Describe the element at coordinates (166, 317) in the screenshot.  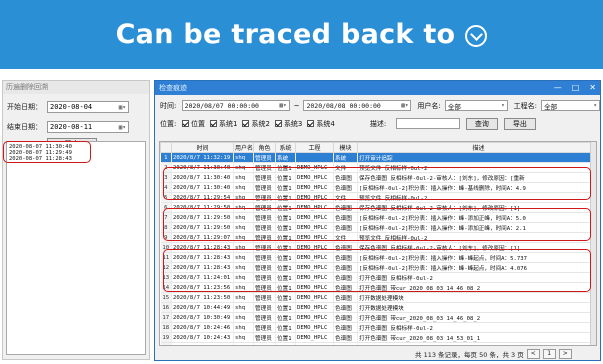
I see `row-index: 17` at that location.